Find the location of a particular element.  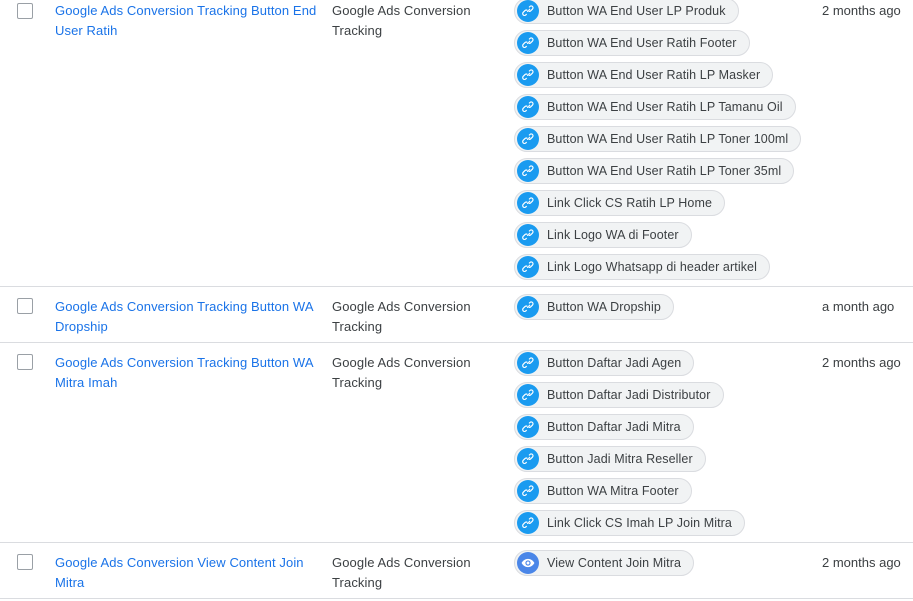

trigger-chip: Button Daftar Jadi Mitra is located at coordinates (604, 427).